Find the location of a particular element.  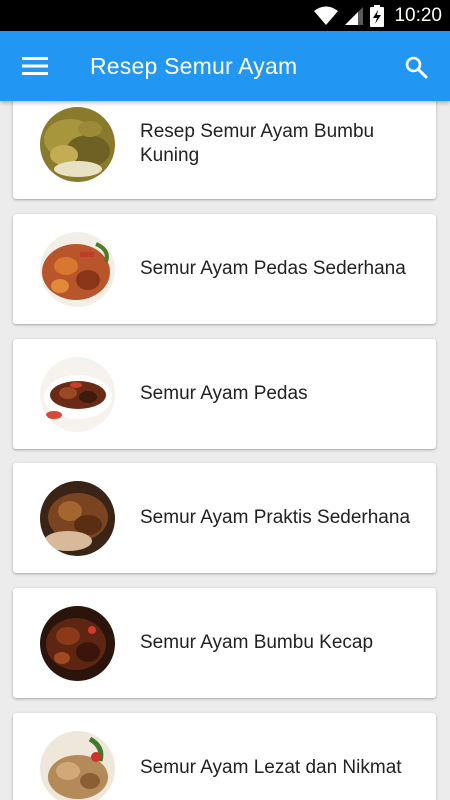

recipe-card: Semur Ayam Pedas Sederhana is located at coordinates (224, 269).